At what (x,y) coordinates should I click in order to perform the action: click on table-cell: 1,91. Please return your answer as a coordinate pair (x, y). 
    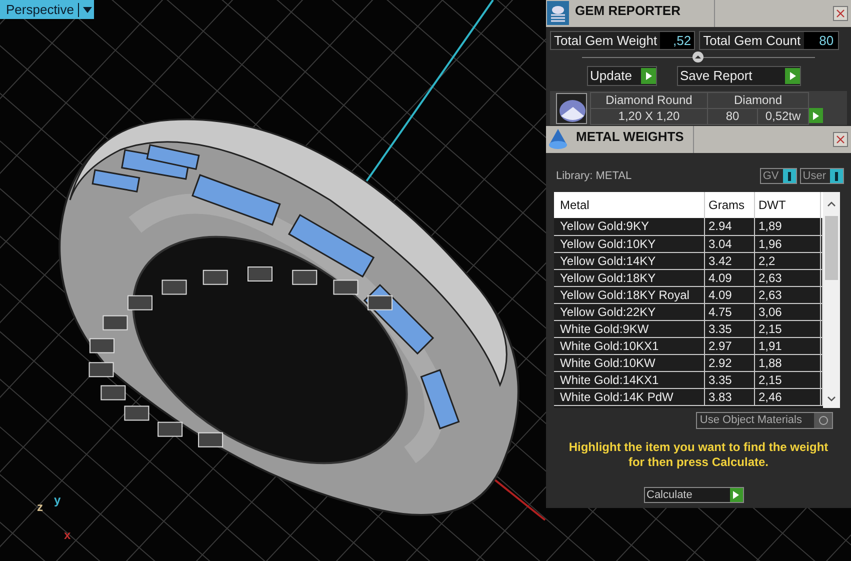
    Looking at the image, I should click on (787, 345).